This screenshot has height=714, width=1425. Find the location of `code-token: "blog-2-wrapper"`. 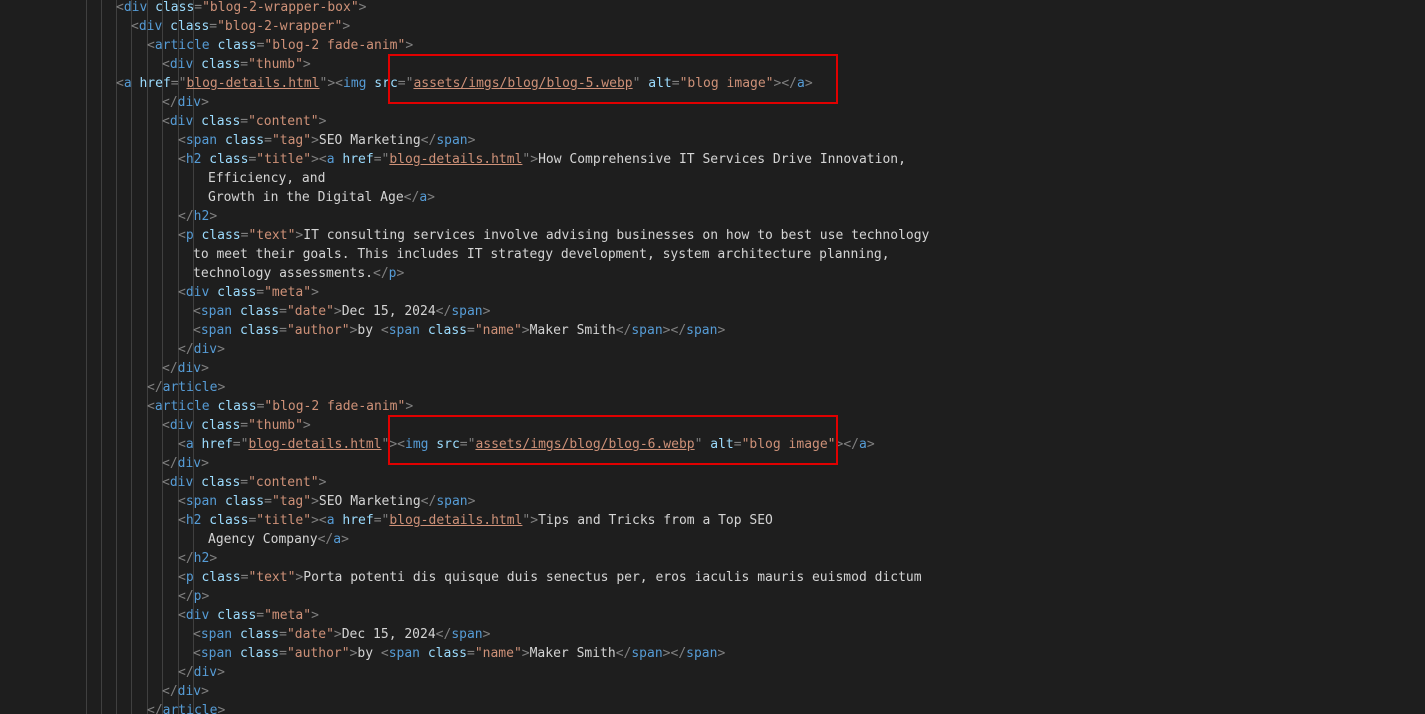

code-token: "blog-2-wrapper" is located at coordinates (280, 26).